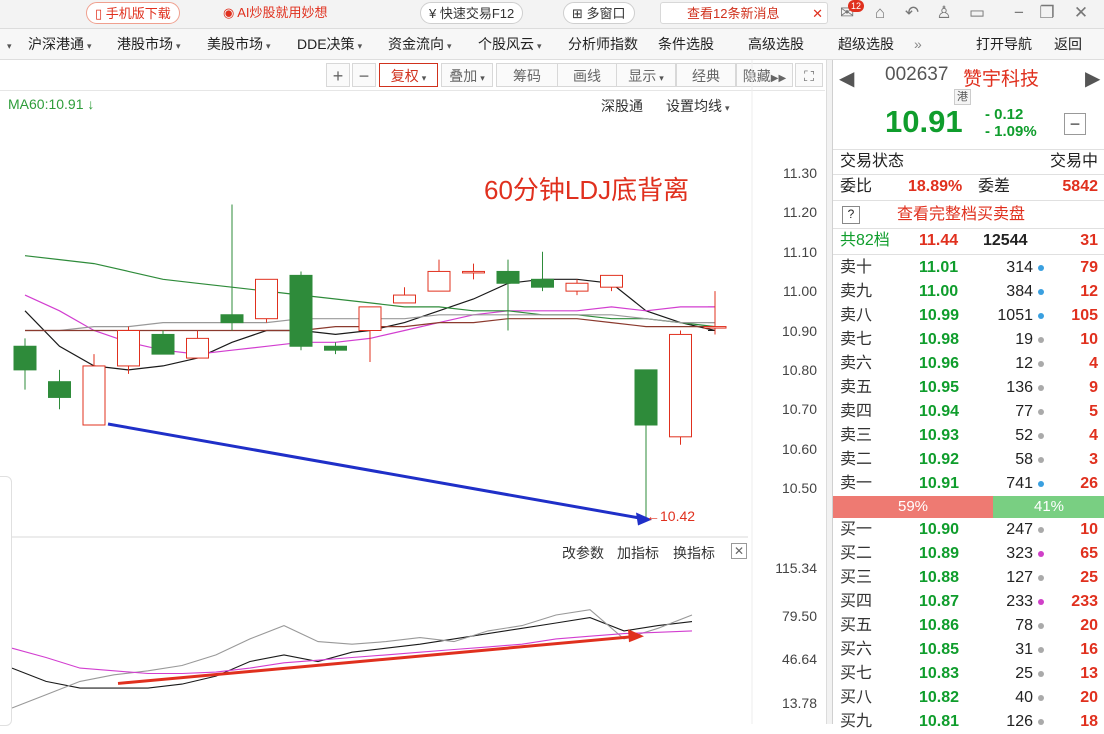 This screenshot has height=734, width=1104. What do you see at coordinates (968, 530) in the screenshot?
I see `bid-row: 买一 10.90 247 10` at bounding box center [968, 530].